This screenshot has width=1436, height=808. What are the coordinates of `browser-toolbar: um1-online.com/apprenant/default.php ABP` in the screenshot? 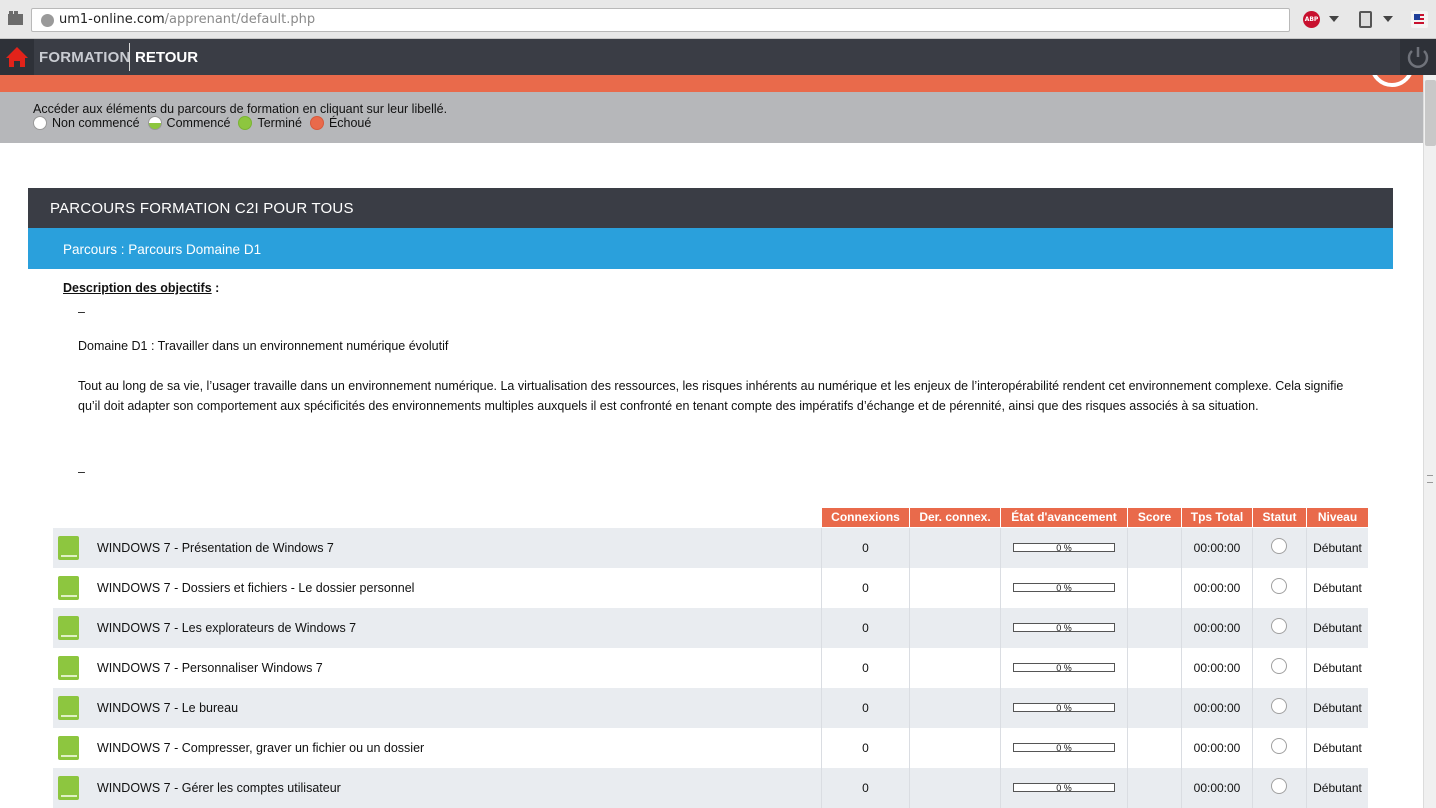 It's located at (718, 19).